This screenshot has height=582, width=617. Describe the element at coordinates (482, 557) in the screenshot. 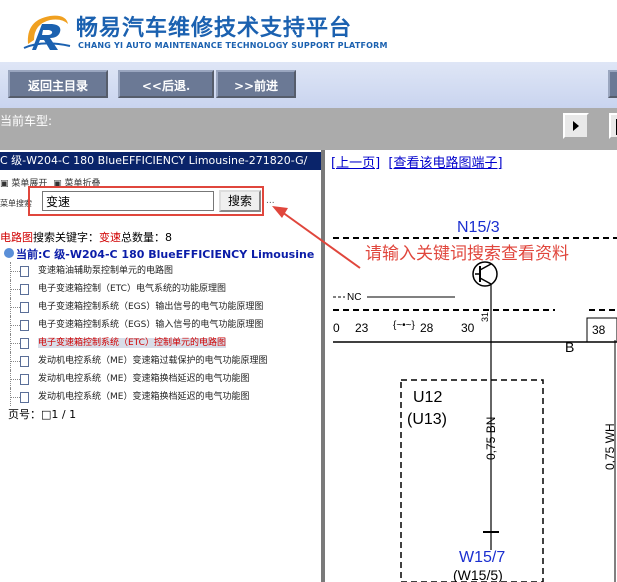

I see `diagram-label-w15: W15/7` at that location.